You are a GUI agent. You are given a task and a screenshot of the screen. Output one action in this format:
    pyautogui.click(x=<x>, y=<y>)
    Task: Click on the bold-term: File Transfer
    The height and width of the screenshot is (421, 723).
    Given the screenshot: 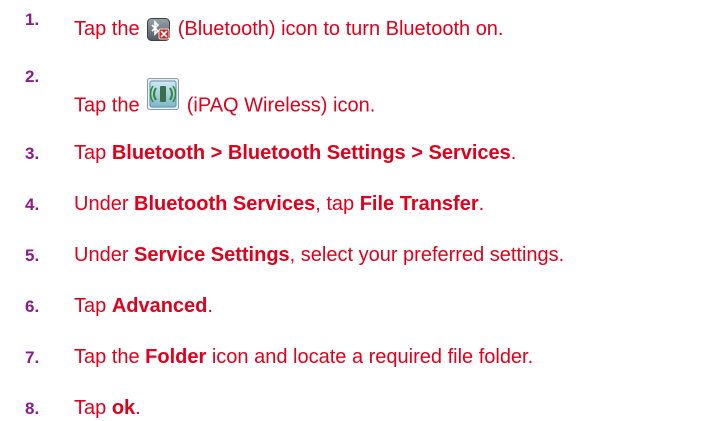 What is the action you would take?
    pyautogui.click(x=419, y=204)
    